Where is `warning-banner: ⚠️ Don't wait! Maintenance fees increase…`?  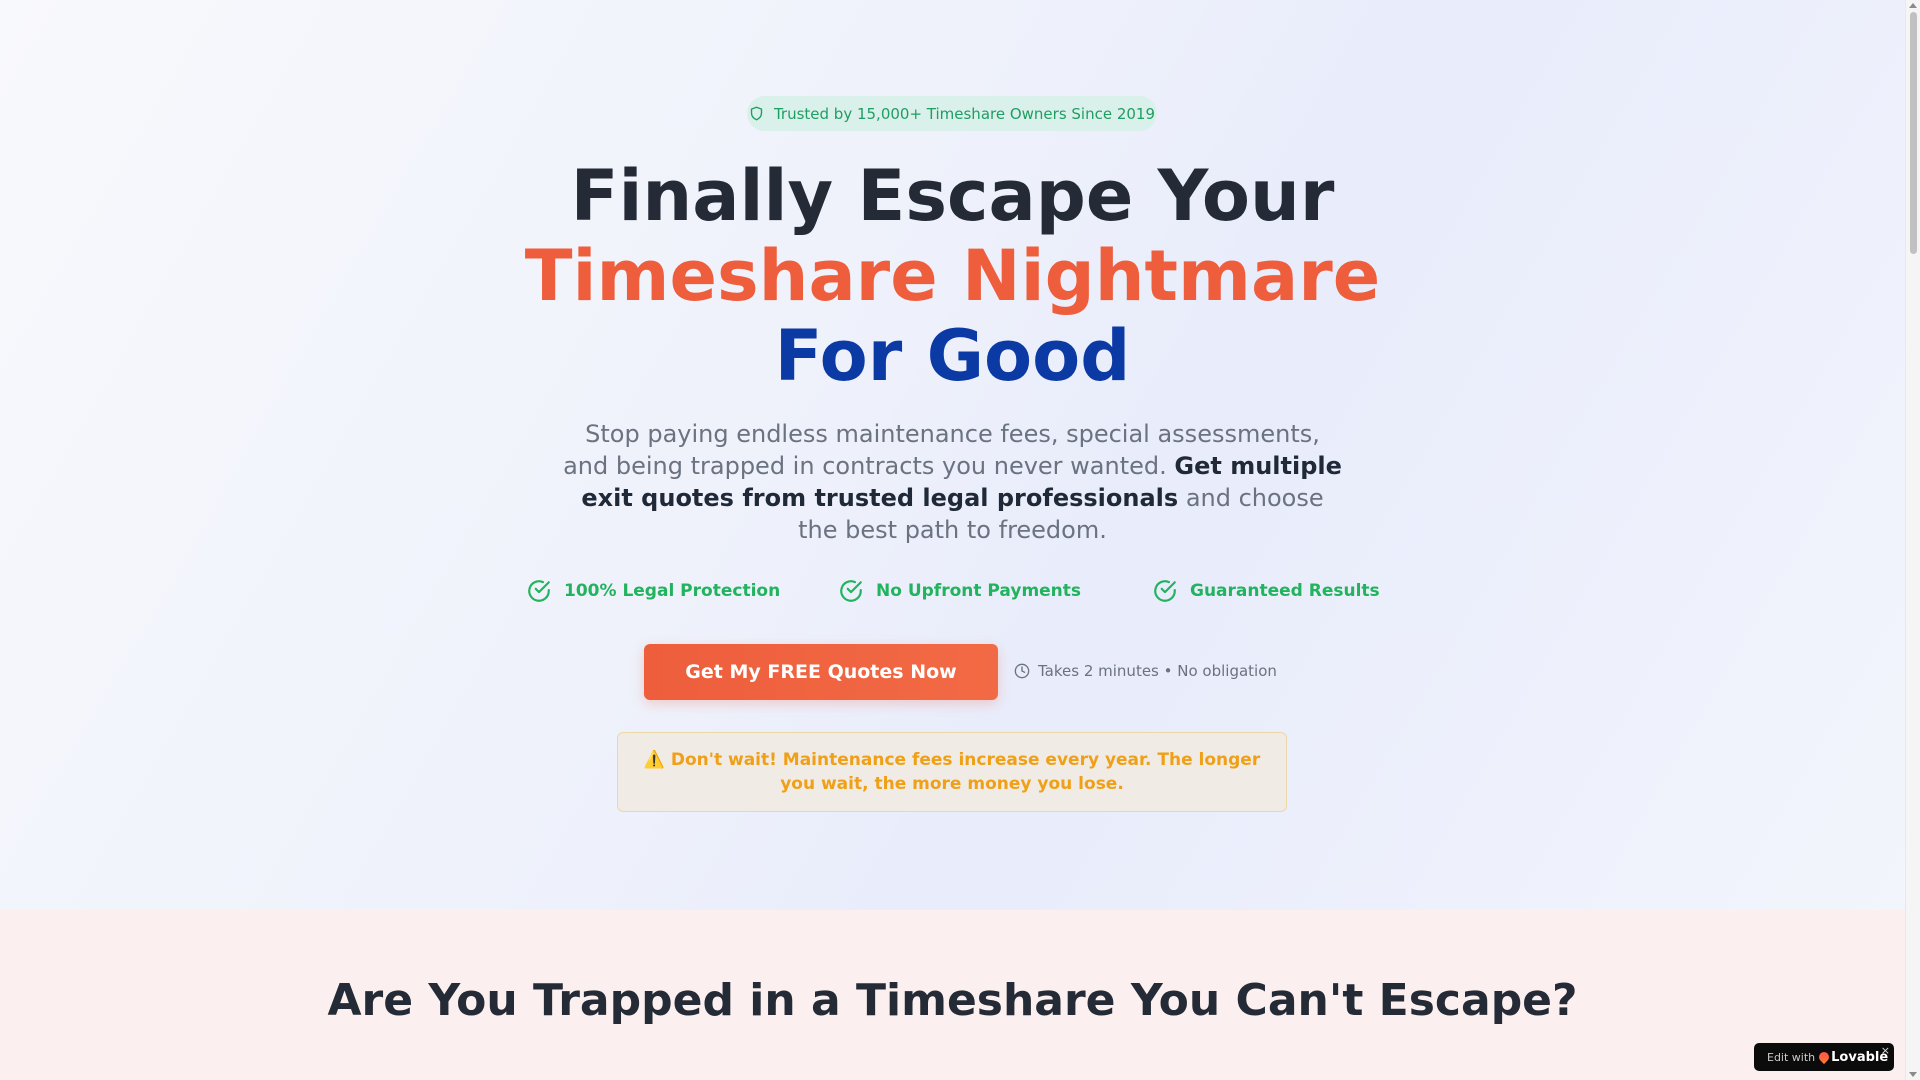 warning-banner: ⚠️ Don't wait! Maintenance fees increase… is located at coordinates (952, 772).